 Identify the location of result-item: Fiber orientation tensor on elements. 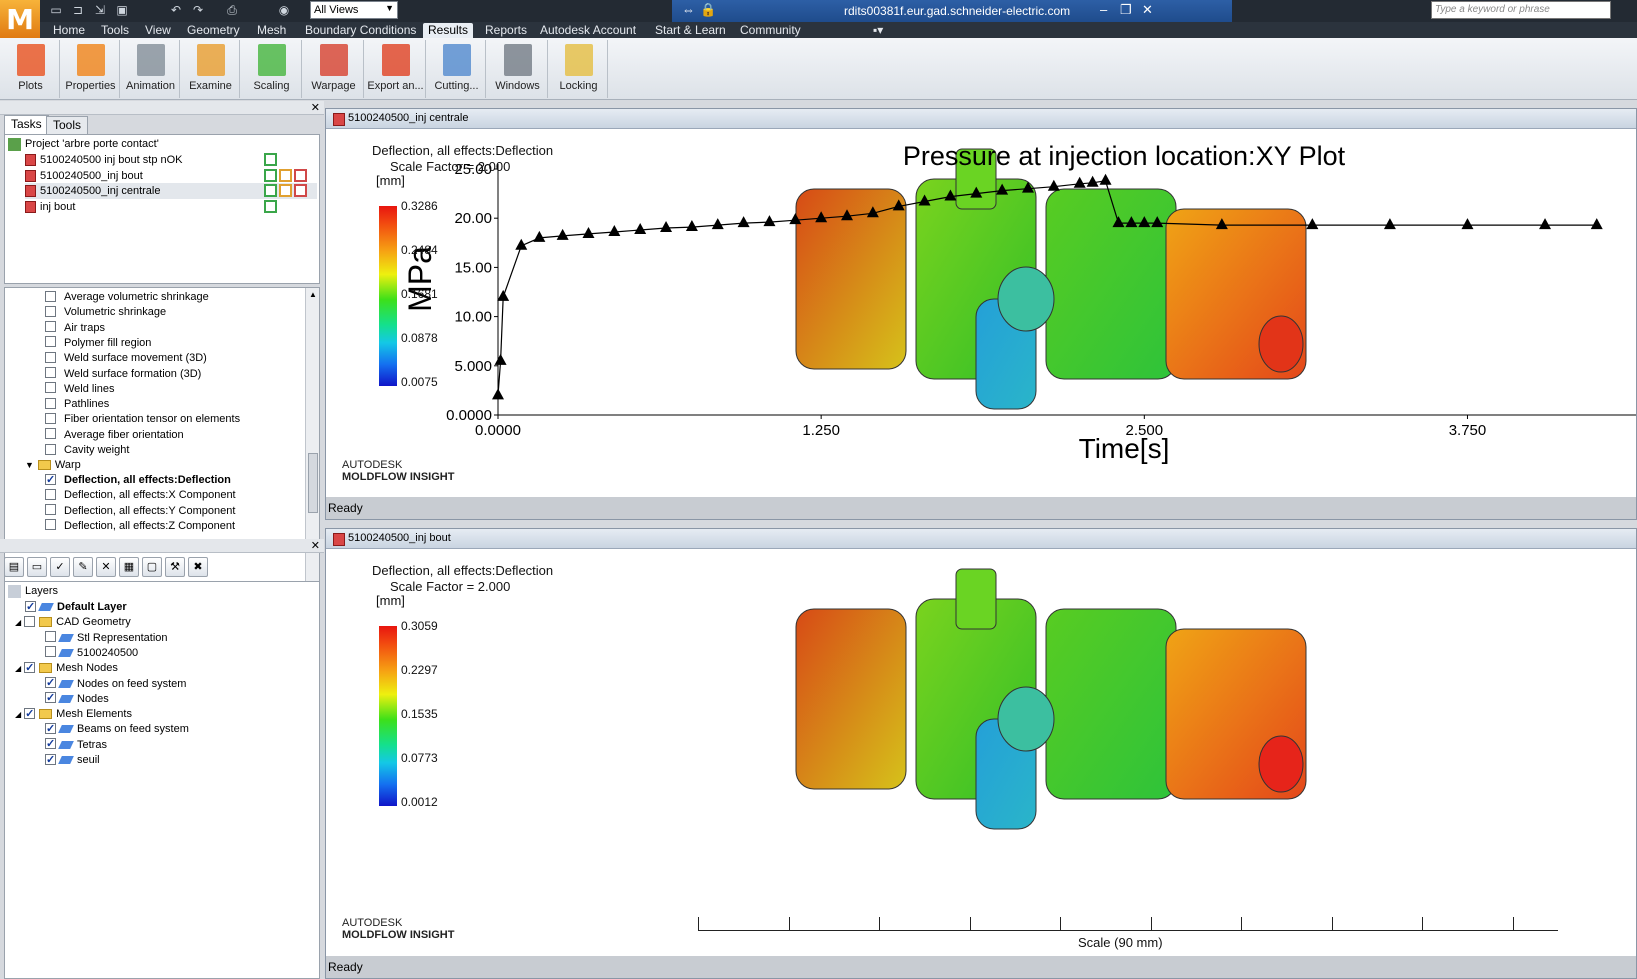
(142, 419).